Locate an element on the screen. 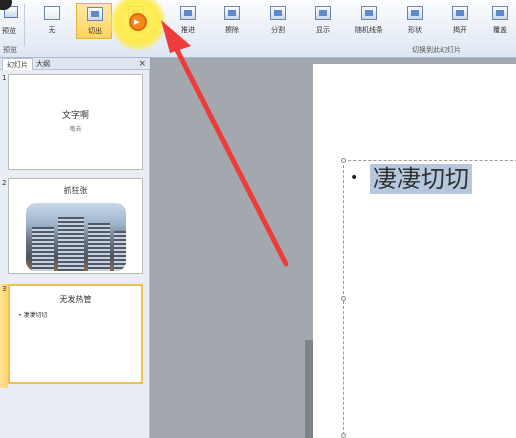 The image size is (516, 438). transition-label: 覆盖 is located at coordinates (500, 30).